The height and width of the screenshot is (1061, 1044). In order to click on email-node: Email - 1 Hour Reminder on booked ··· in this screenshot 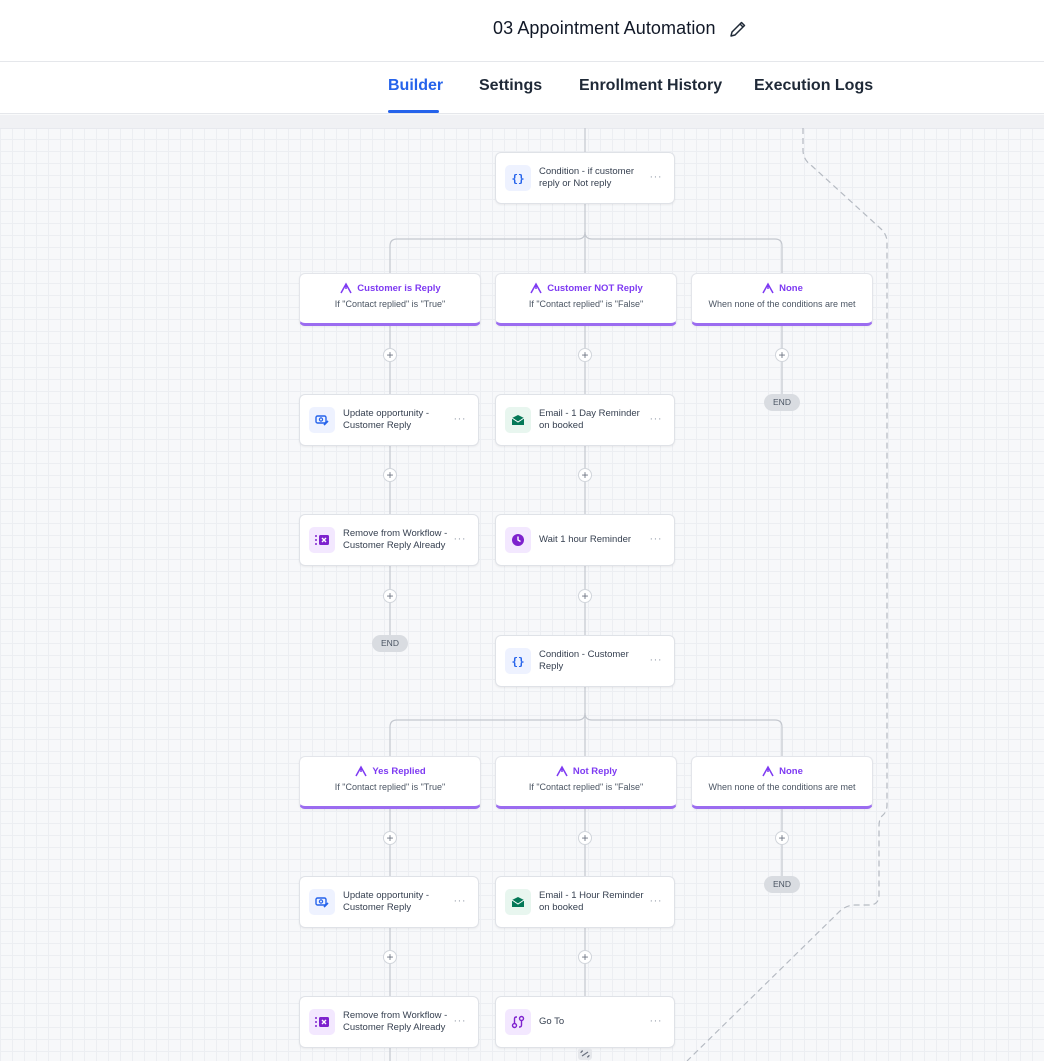, I will do `click(585, 902)`.